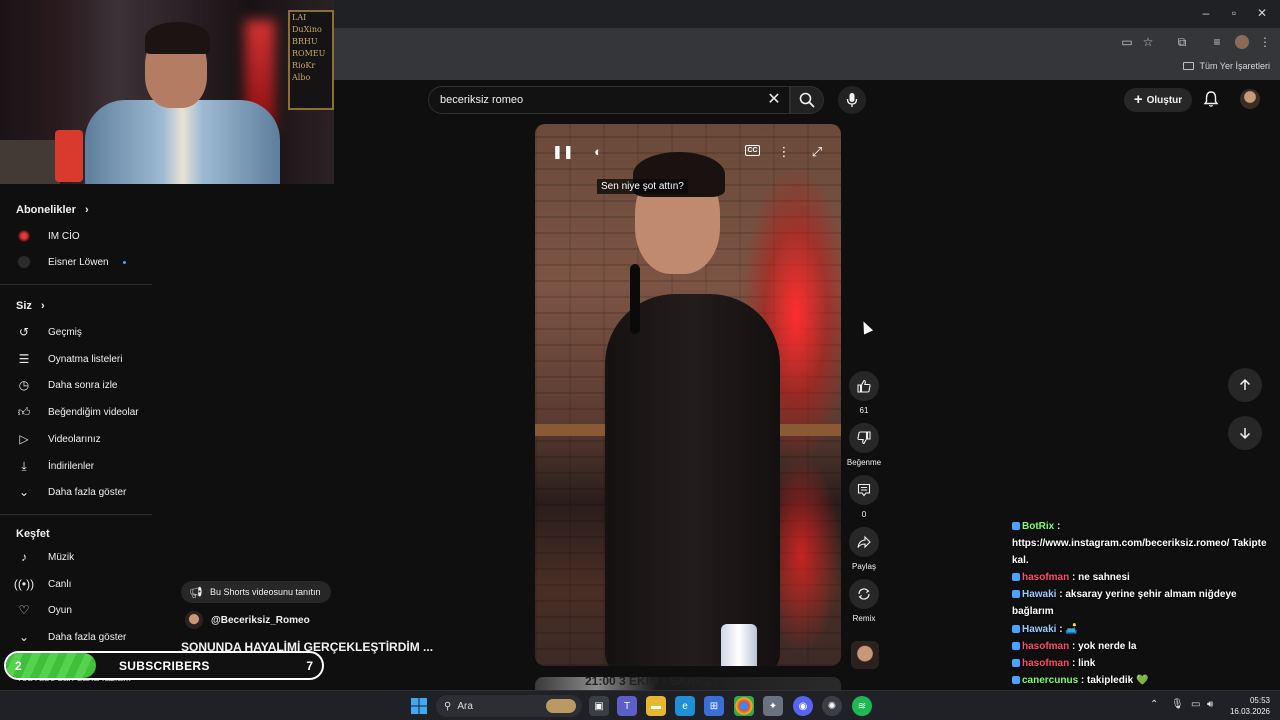  I want to click on notifications-bell-icon, so click(1211, 99).